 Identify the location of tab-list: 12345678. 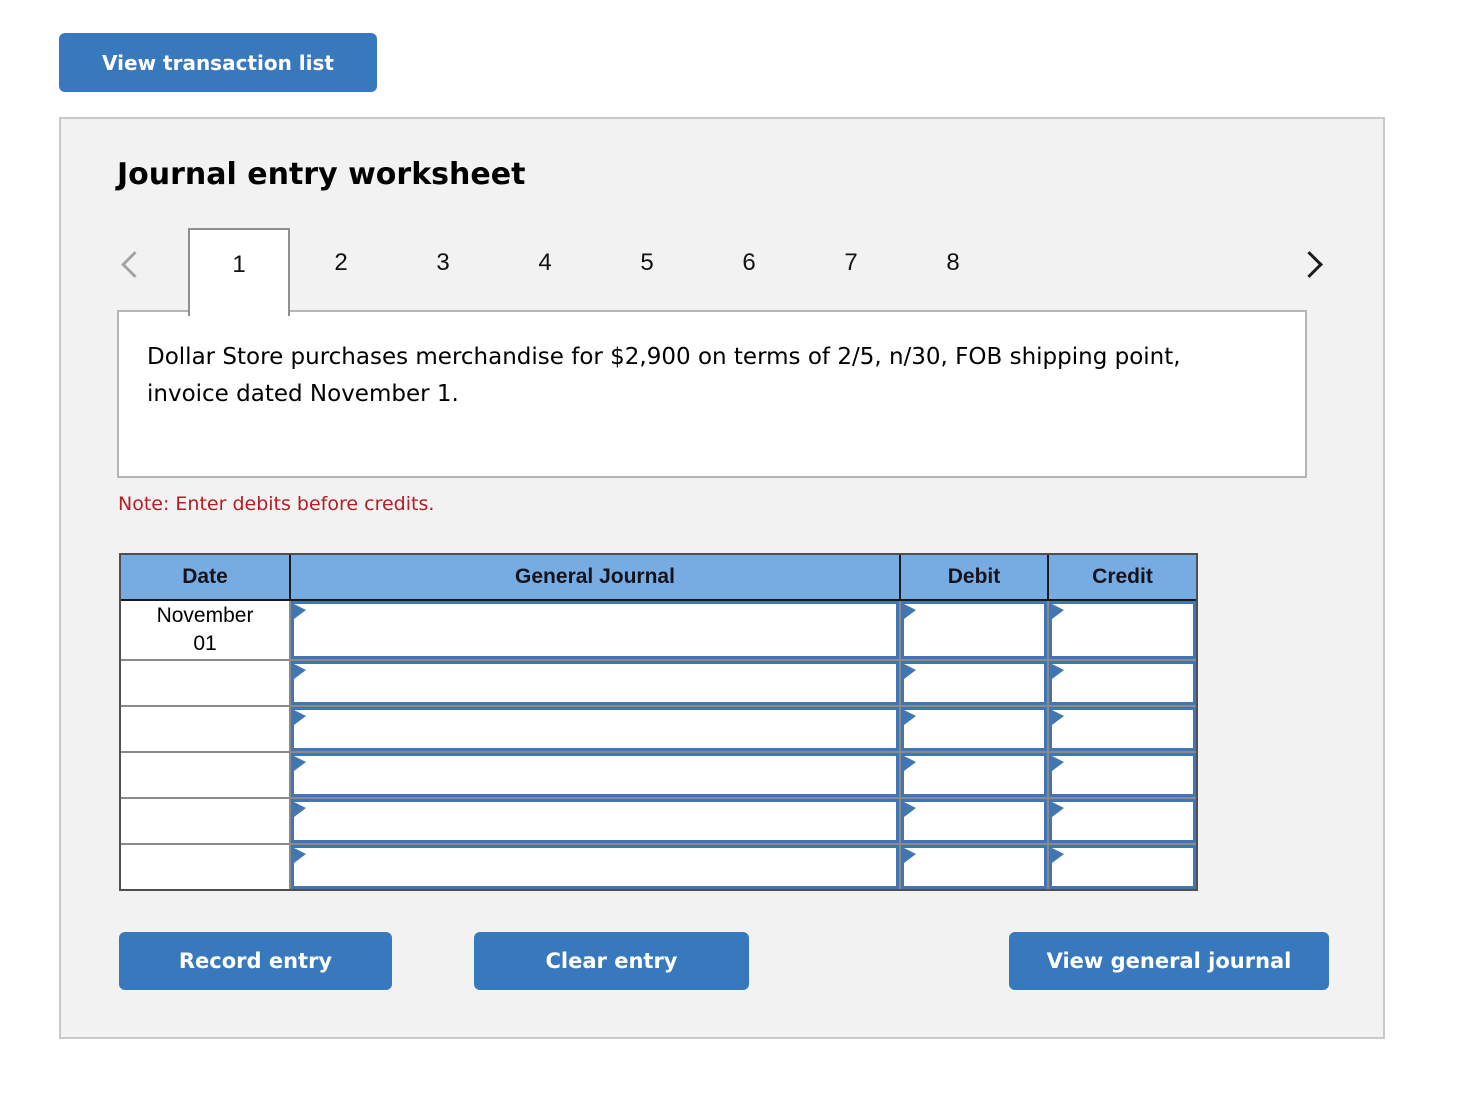
(596, 272).